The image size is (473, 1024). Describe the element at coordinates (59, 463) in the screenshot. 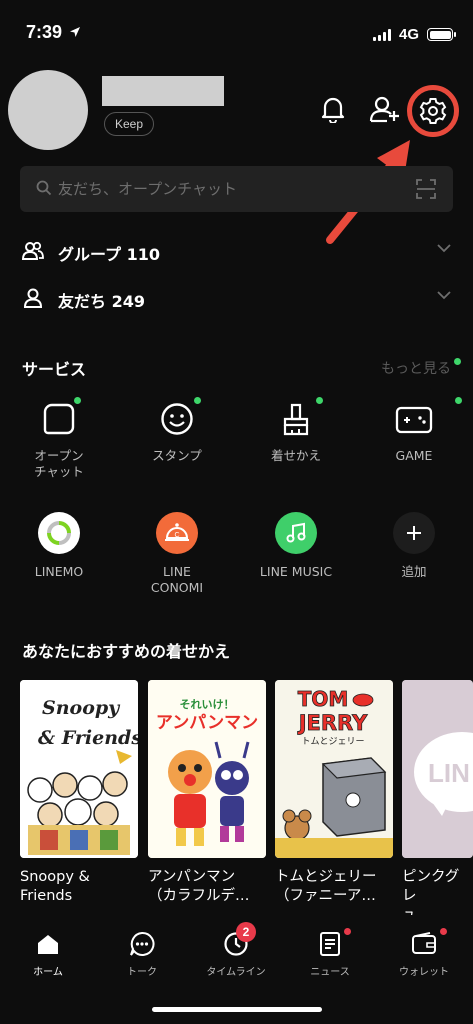

I see `service-label: オープン チャット` at that location.